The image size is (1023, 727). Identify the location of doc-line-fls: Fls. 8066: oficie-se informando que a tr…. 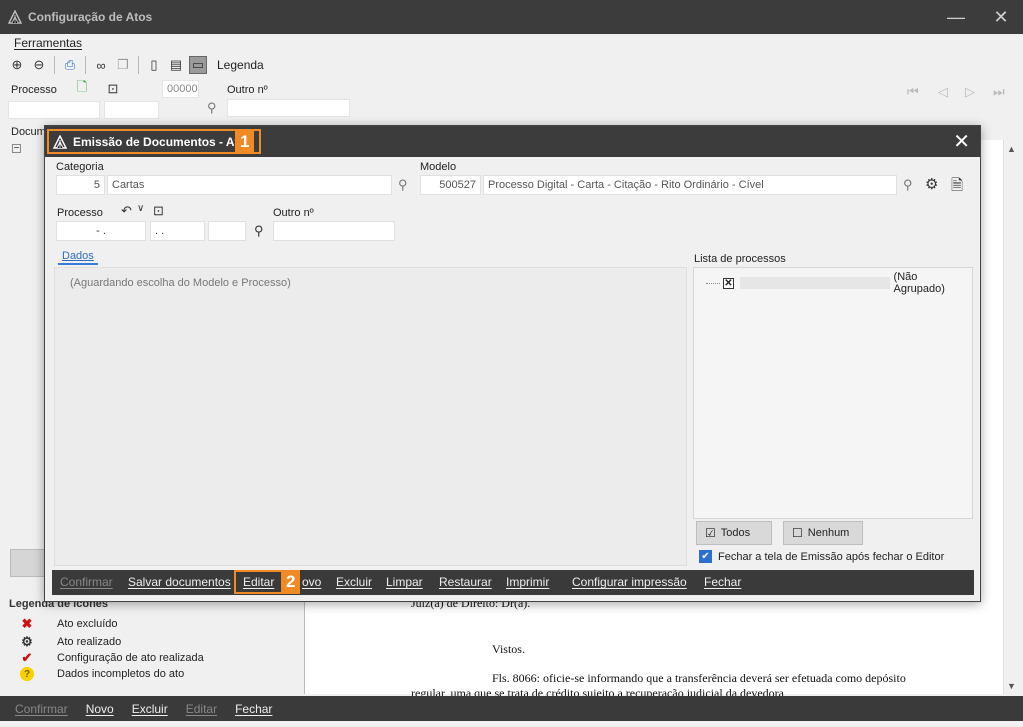
(699, 678).